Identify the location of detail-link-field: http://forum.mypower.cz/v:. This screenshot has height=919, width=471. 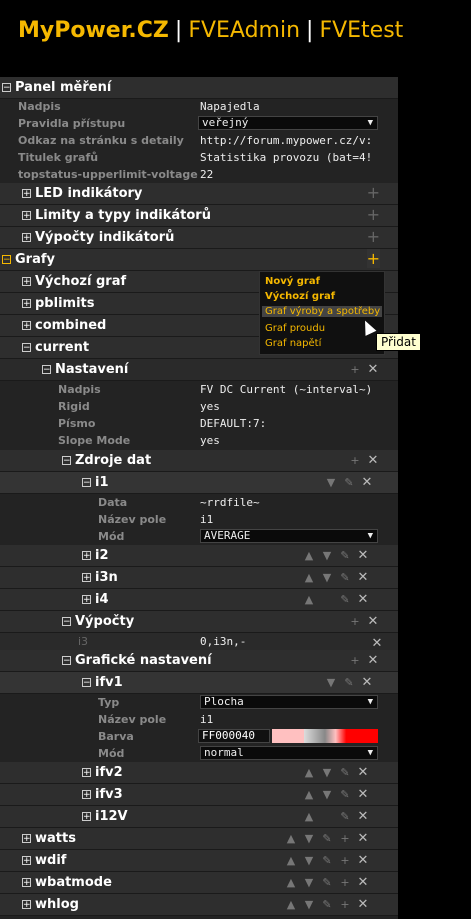
(290, 140).